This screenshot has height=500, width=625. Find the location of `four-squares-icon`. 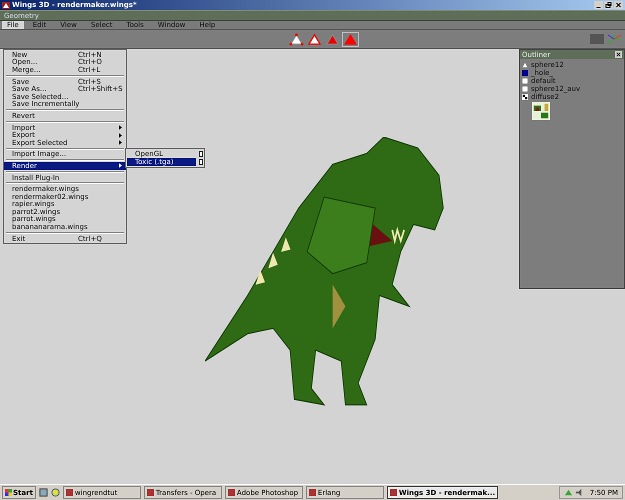

four-squares-icon is located at coordinates (8, 492).